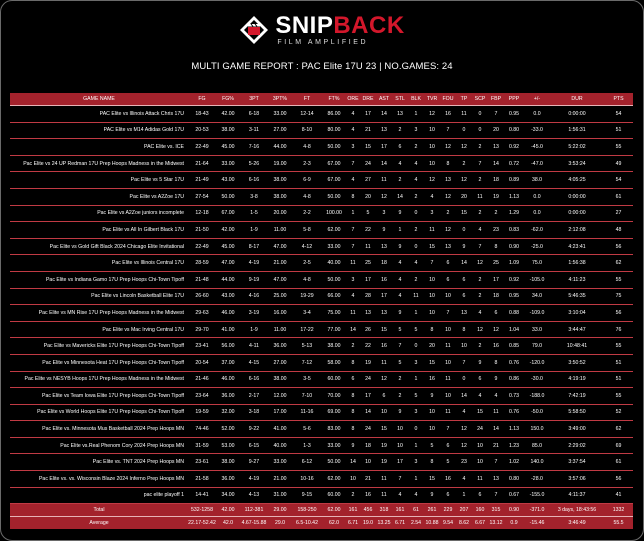 This screenshot has height=541, width=644. Describe the element at coordinates (99, 99) in the screenshot. I see `column-header: GAME NAME` at that location.